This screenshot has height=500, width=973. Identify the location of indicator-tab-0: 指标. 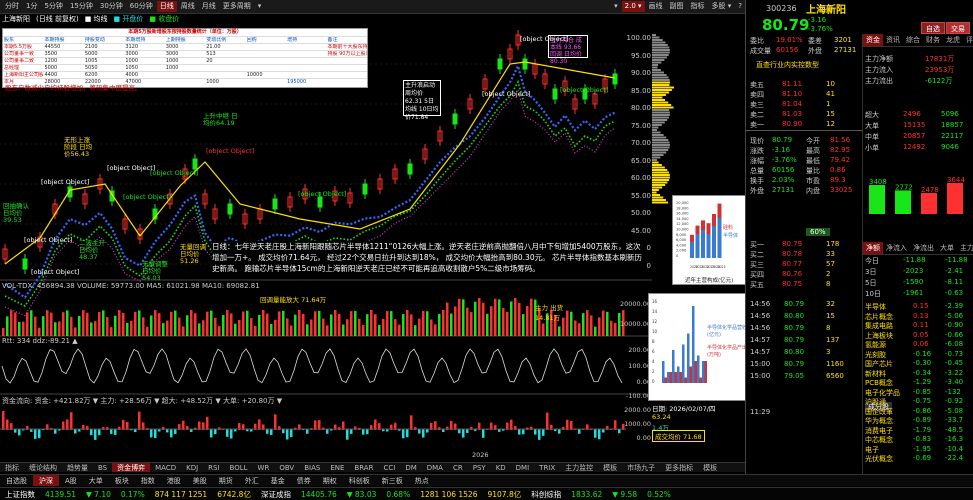
(12, 467).